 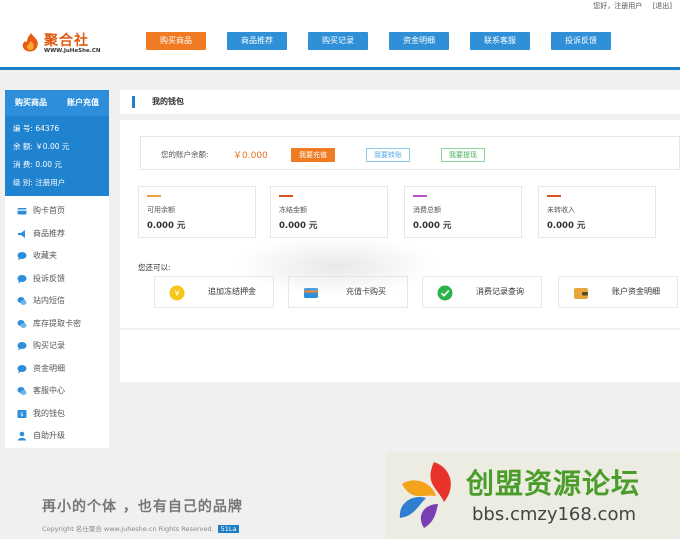 What do you see at coordinates (482, 292) in the screenshot?
I see `action-spending-query: 消费记录查询` at bounding box center [482, 292].